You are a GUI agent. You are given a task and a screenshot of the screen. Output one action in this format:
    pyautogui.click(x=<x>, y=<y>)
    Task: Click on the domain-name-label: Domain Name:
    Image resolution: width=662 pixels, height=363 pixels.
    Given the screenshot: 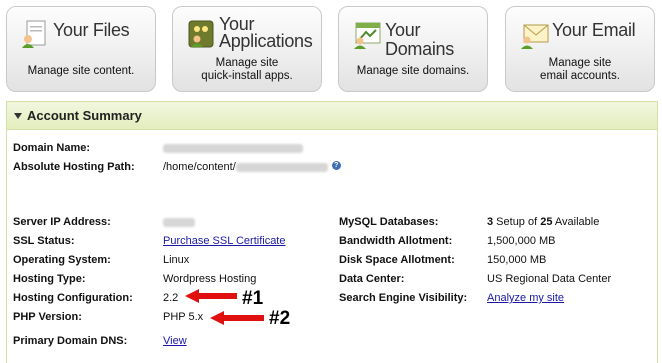 What is the action you would take?
    pyautogui.click(x=52, y=148)
    